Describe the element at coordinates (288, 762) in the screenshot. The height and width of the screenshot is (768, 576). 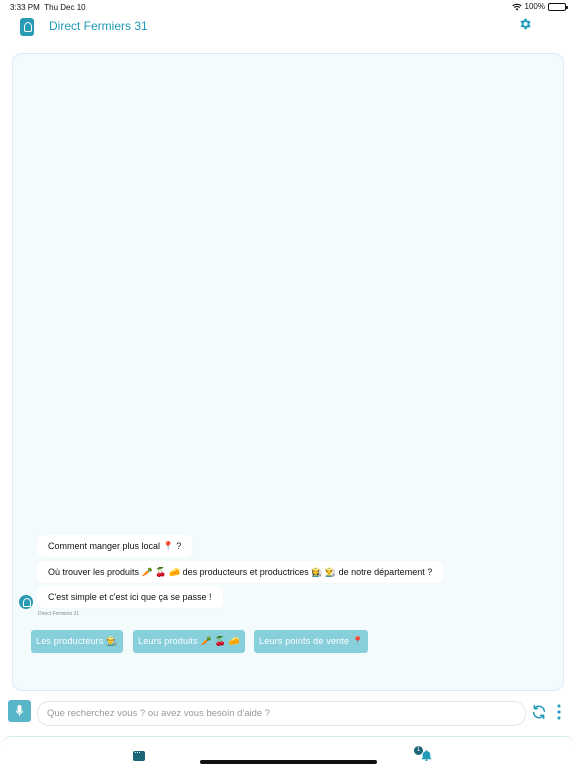
I see `home-indicator` at that location.